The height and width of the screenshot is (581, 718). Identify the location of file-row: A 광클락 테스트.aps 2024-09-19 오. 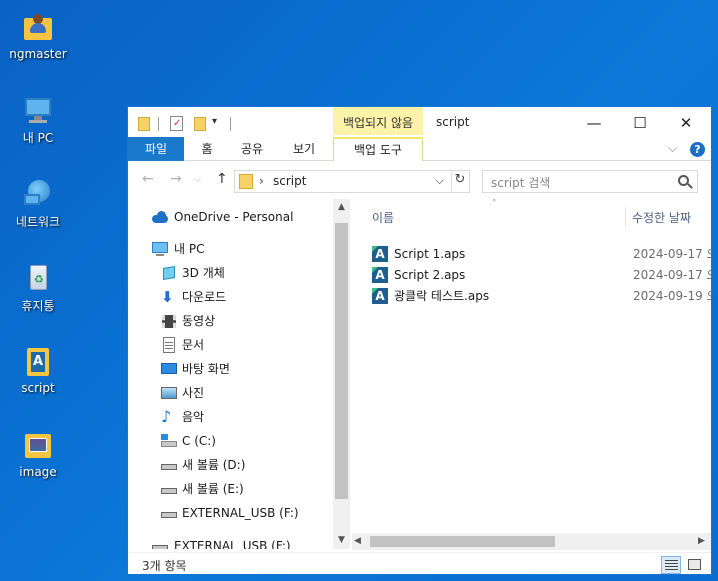
(539, 296).